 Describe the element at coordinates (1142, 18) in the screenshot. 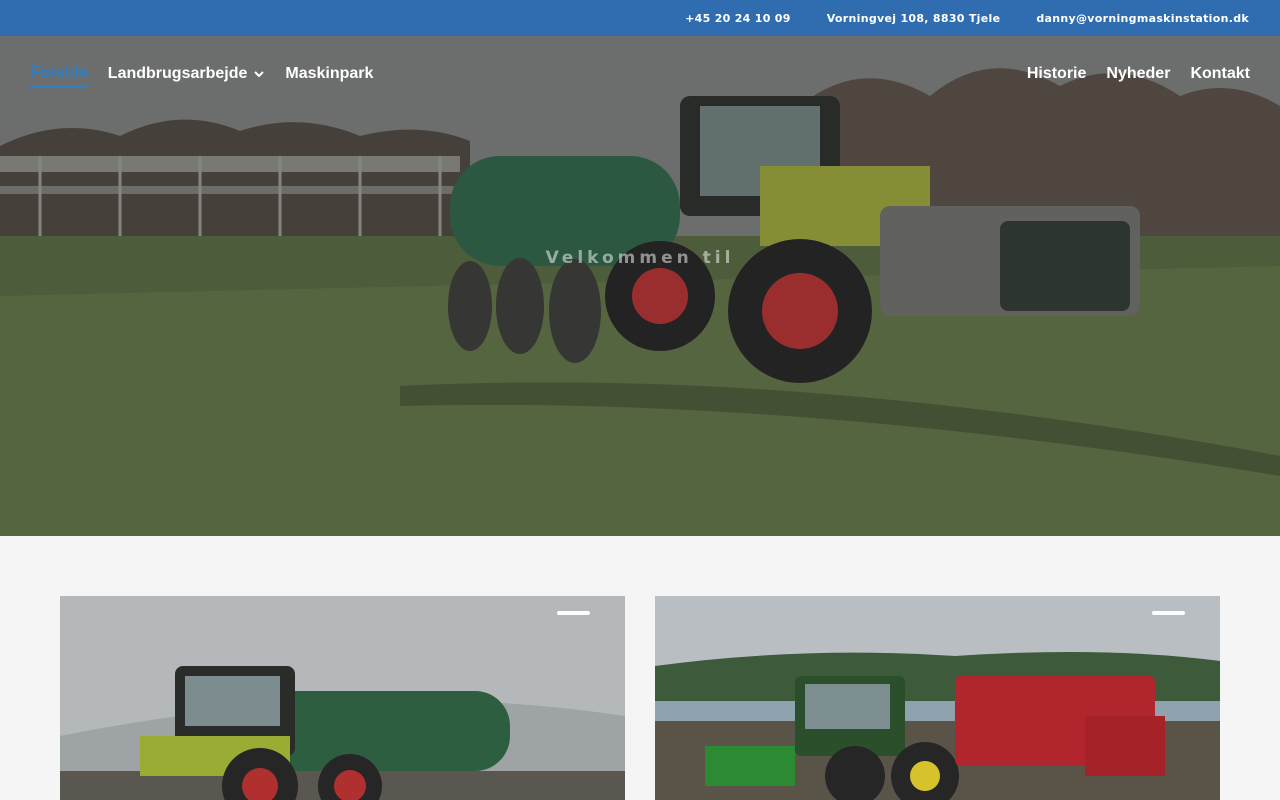

I see `email-link: danny@vorningmaskinstation.dk` at that location.